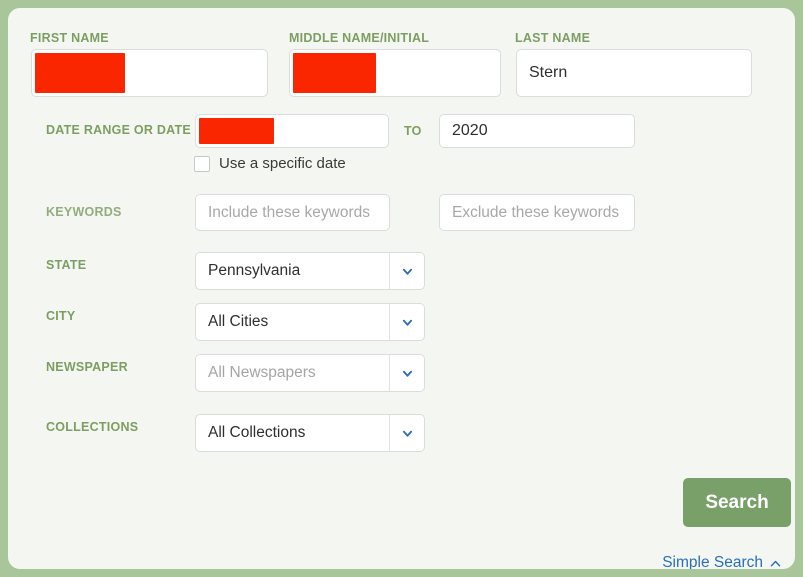  Describe the element at coordinates (84, 212) in the screenshot. I see `keywords-label: KEYWORDS` at that location.